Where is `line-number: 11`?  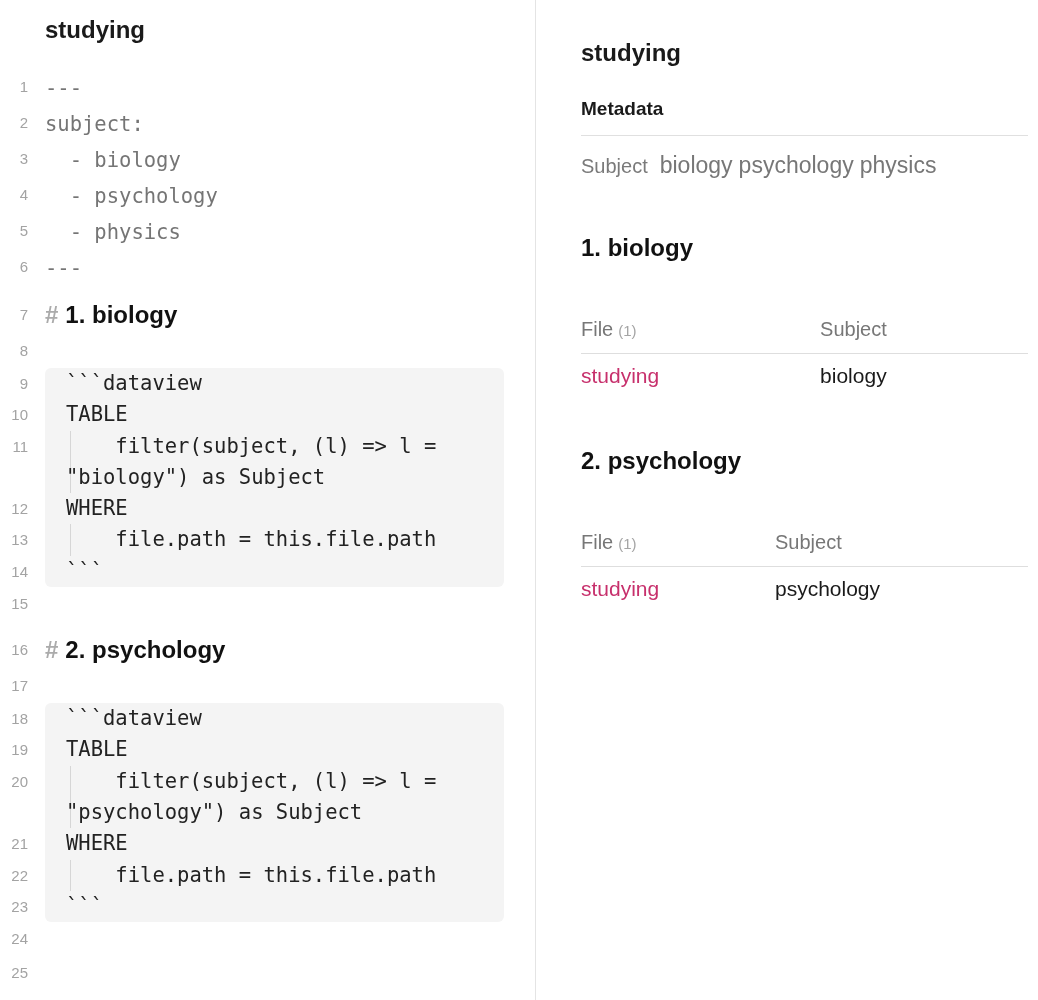
line-number: 11 is located at coordinates (20, 446).